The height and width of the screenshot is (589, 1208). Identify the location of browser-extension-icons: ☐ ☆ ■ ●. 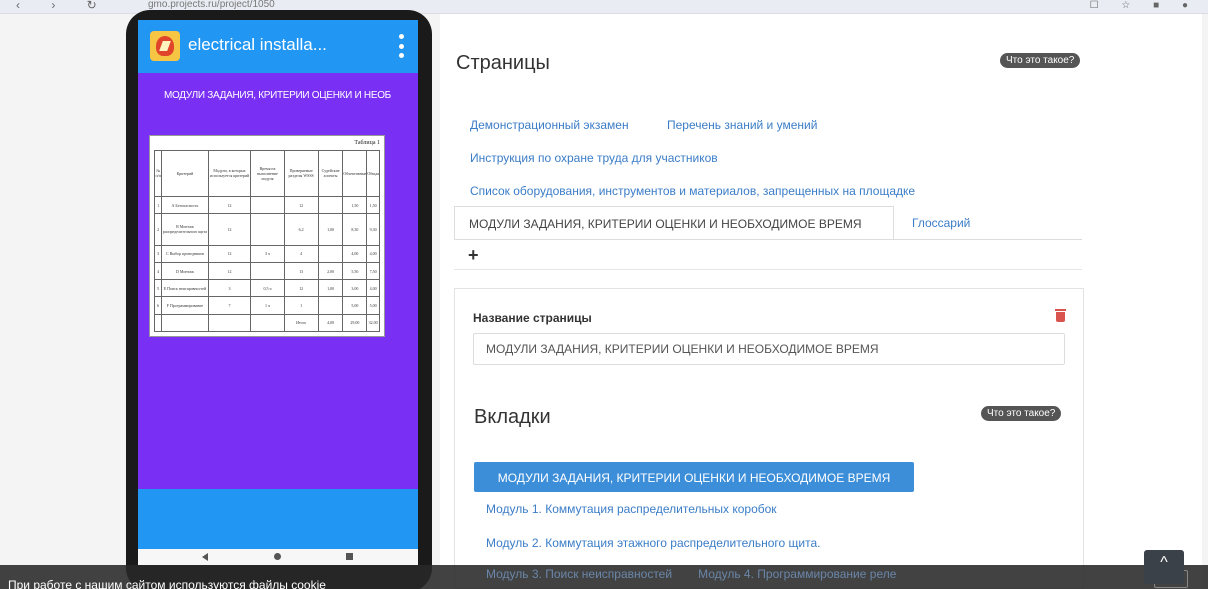
(1144, 5).